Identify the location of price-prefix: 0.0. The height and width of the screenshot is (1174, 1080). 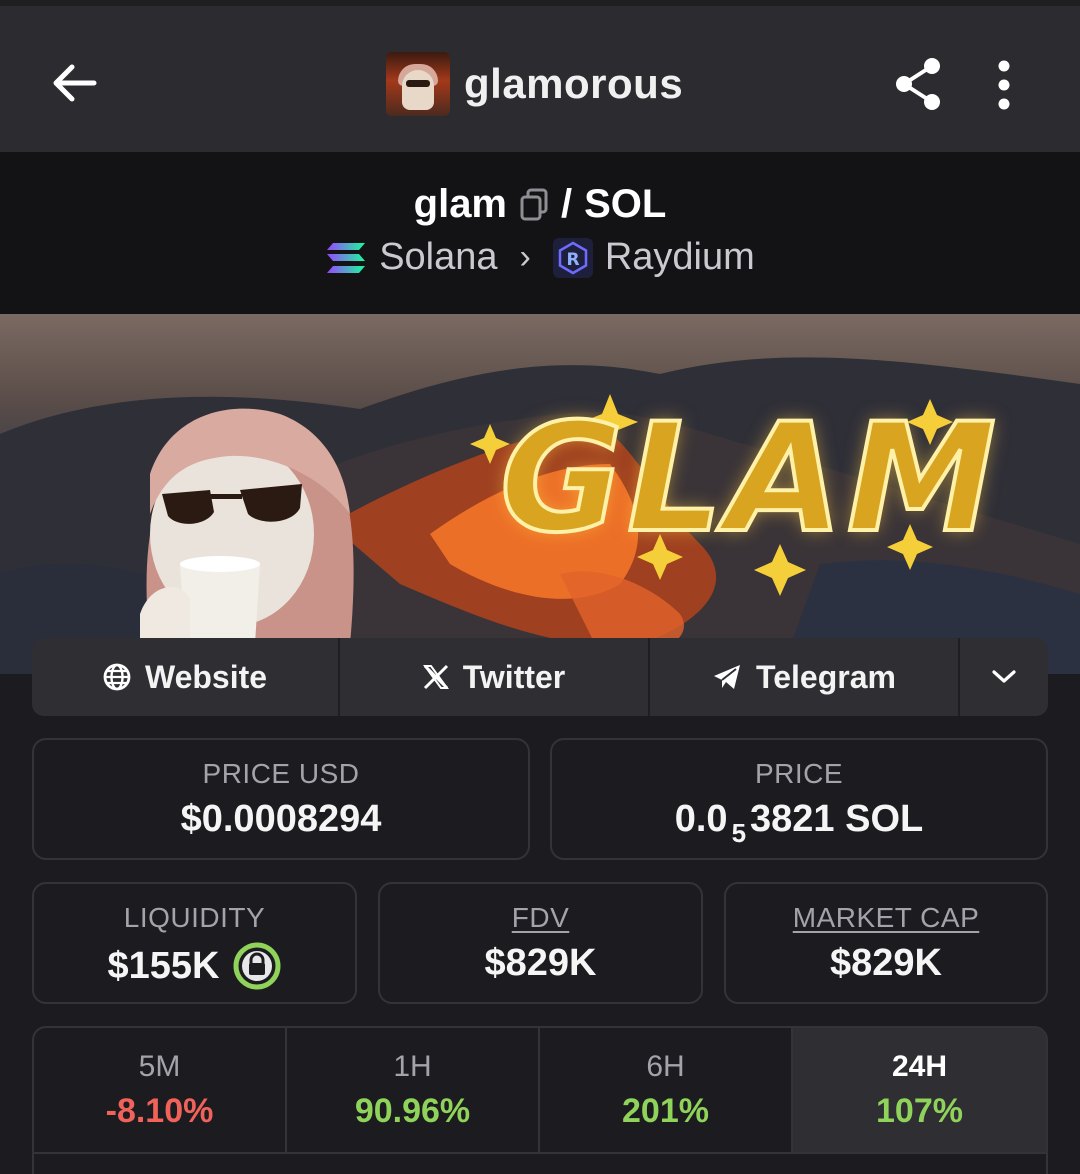
(701, 819).